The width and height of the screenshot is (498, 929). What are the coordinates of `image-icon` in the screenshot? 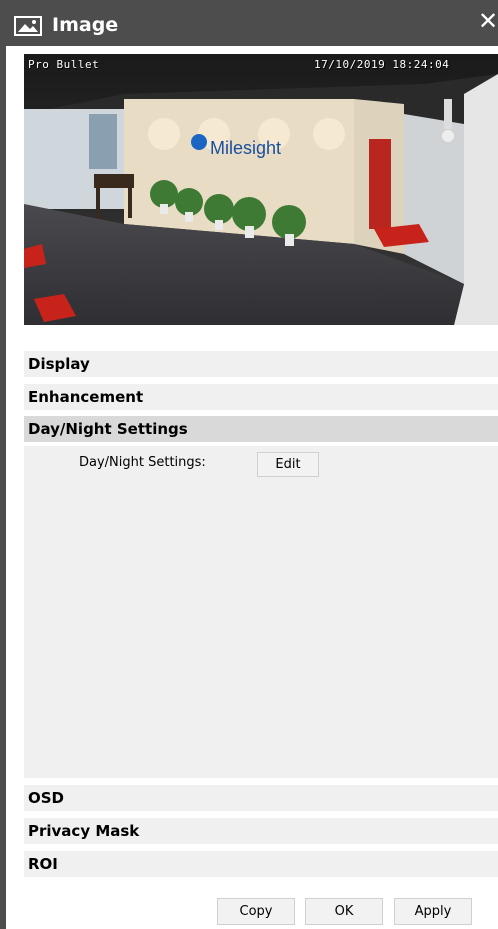 It's located at (28, 26).